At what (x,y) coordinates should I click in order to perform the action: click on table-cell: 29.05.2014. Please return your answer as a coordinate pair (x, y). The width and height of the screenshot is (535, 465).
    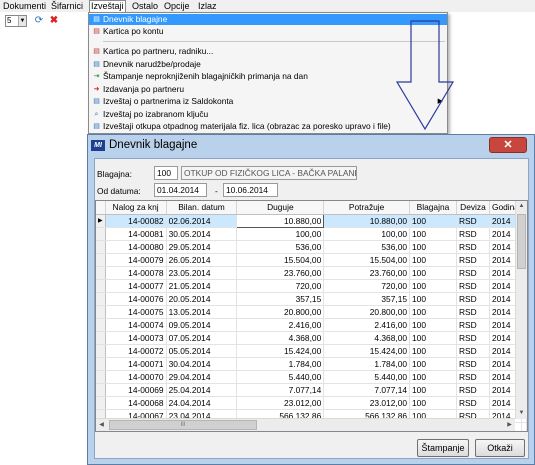
    Looking at the image, I should click on (202, 247).